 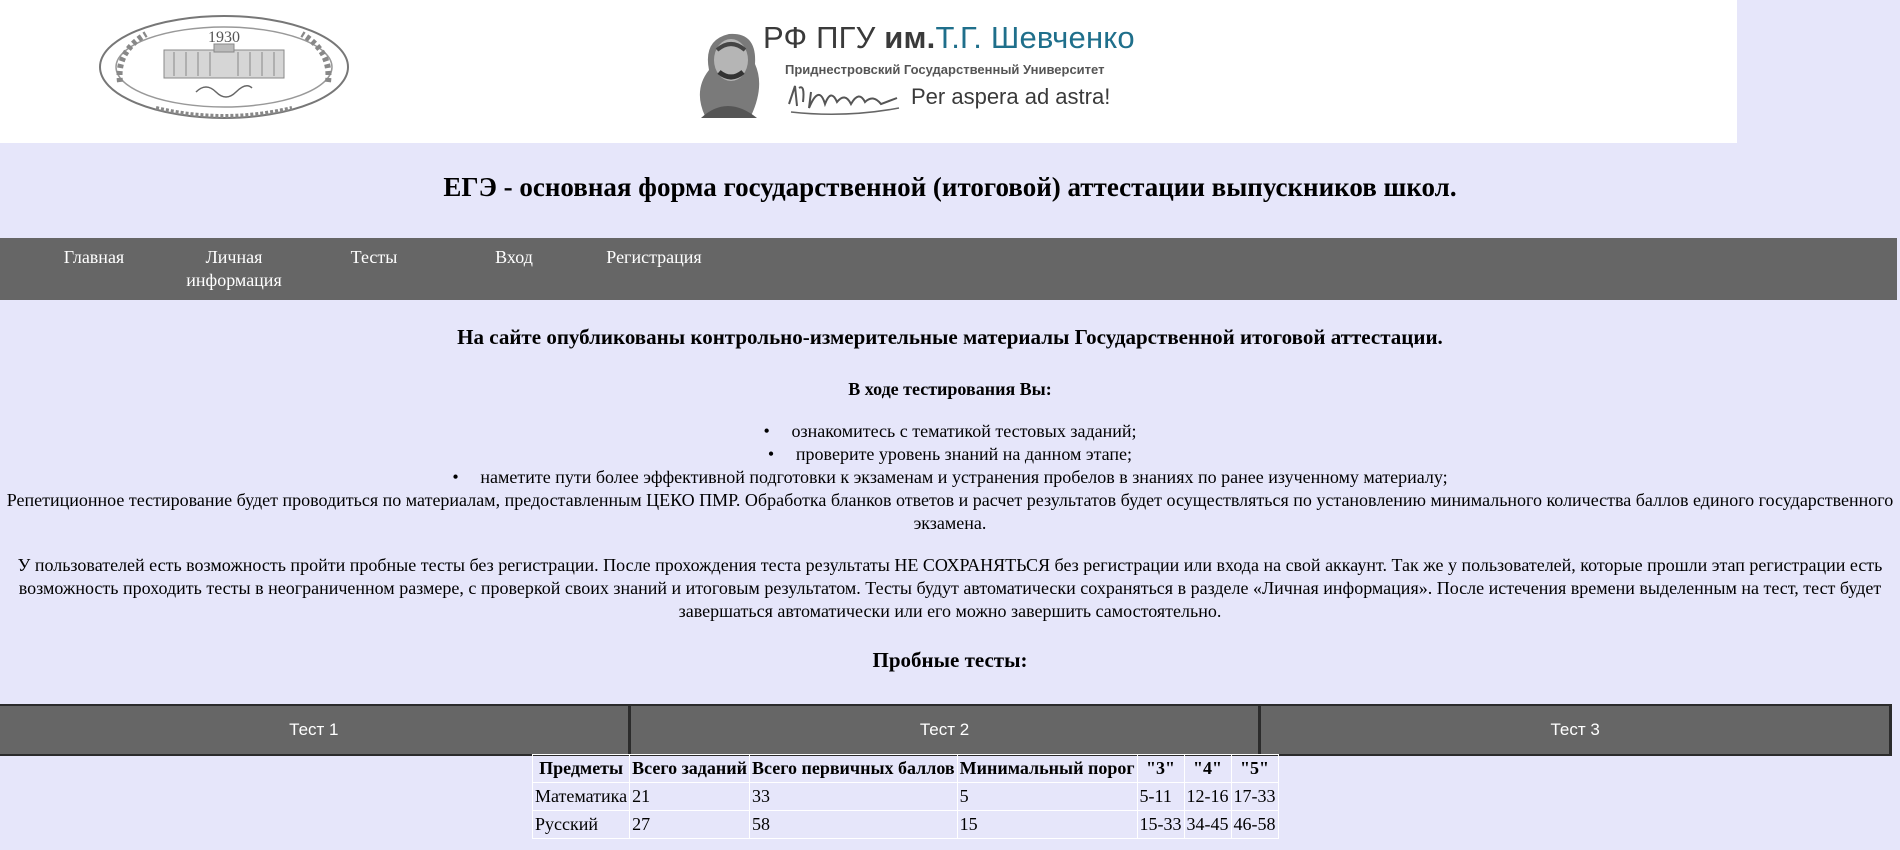 I want to click on table-row: Русский 27 58 15 15-33 34-45 46-58, so click(x=905, y=824).